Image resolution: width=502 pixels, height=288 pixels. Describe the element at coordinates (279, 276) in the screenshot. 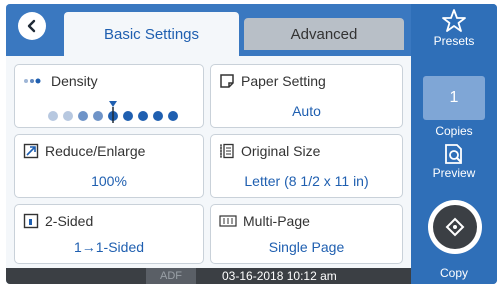

I see `date-time: 03-16-2018 10:12 am` at that location.